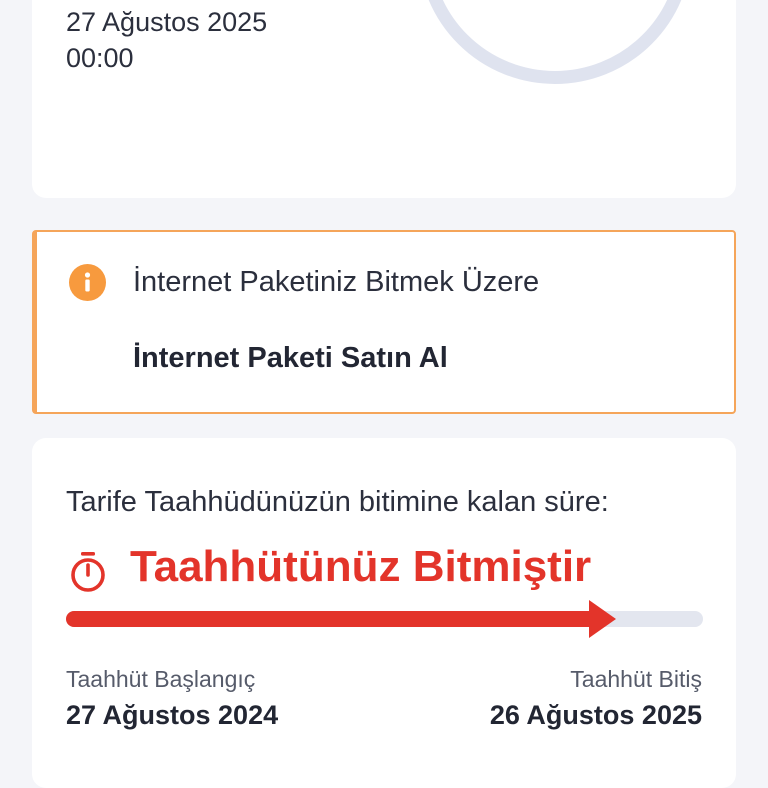 The height and width of the screenshot is (788, 768). Describe the element at coordinates (88, 572) in the screenshot. I see `timer-icon` at that location.